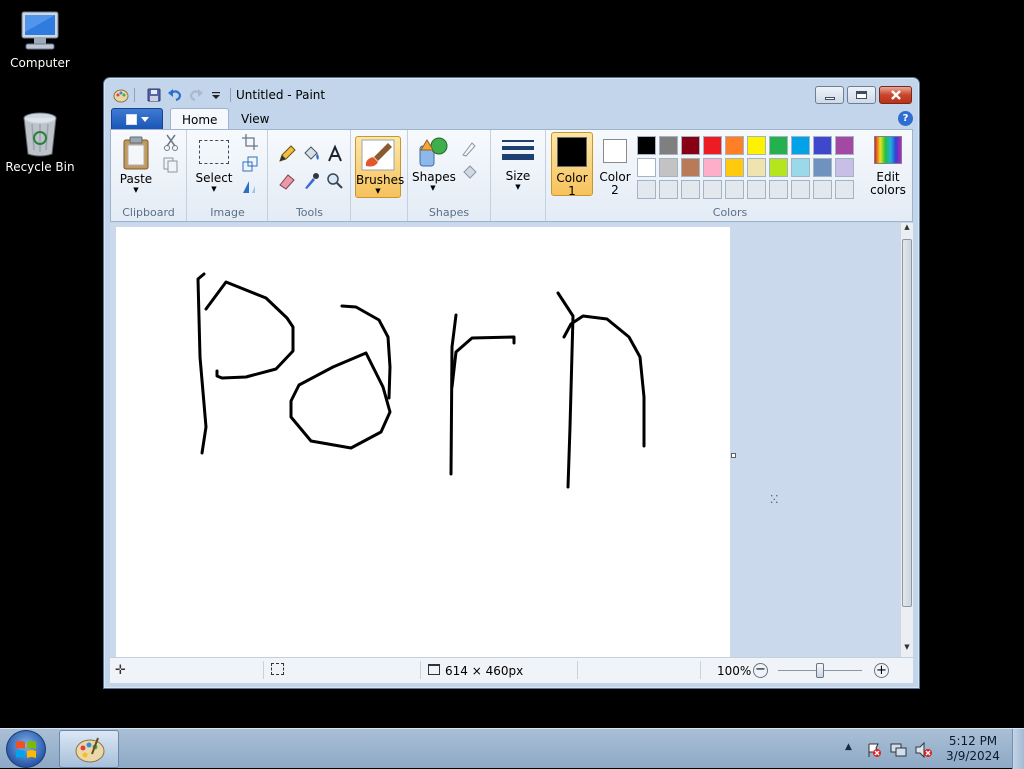 The height and width of the screenshot is (769, 1024). I want to click on shapes-label: Shapes, so click(434, 177).